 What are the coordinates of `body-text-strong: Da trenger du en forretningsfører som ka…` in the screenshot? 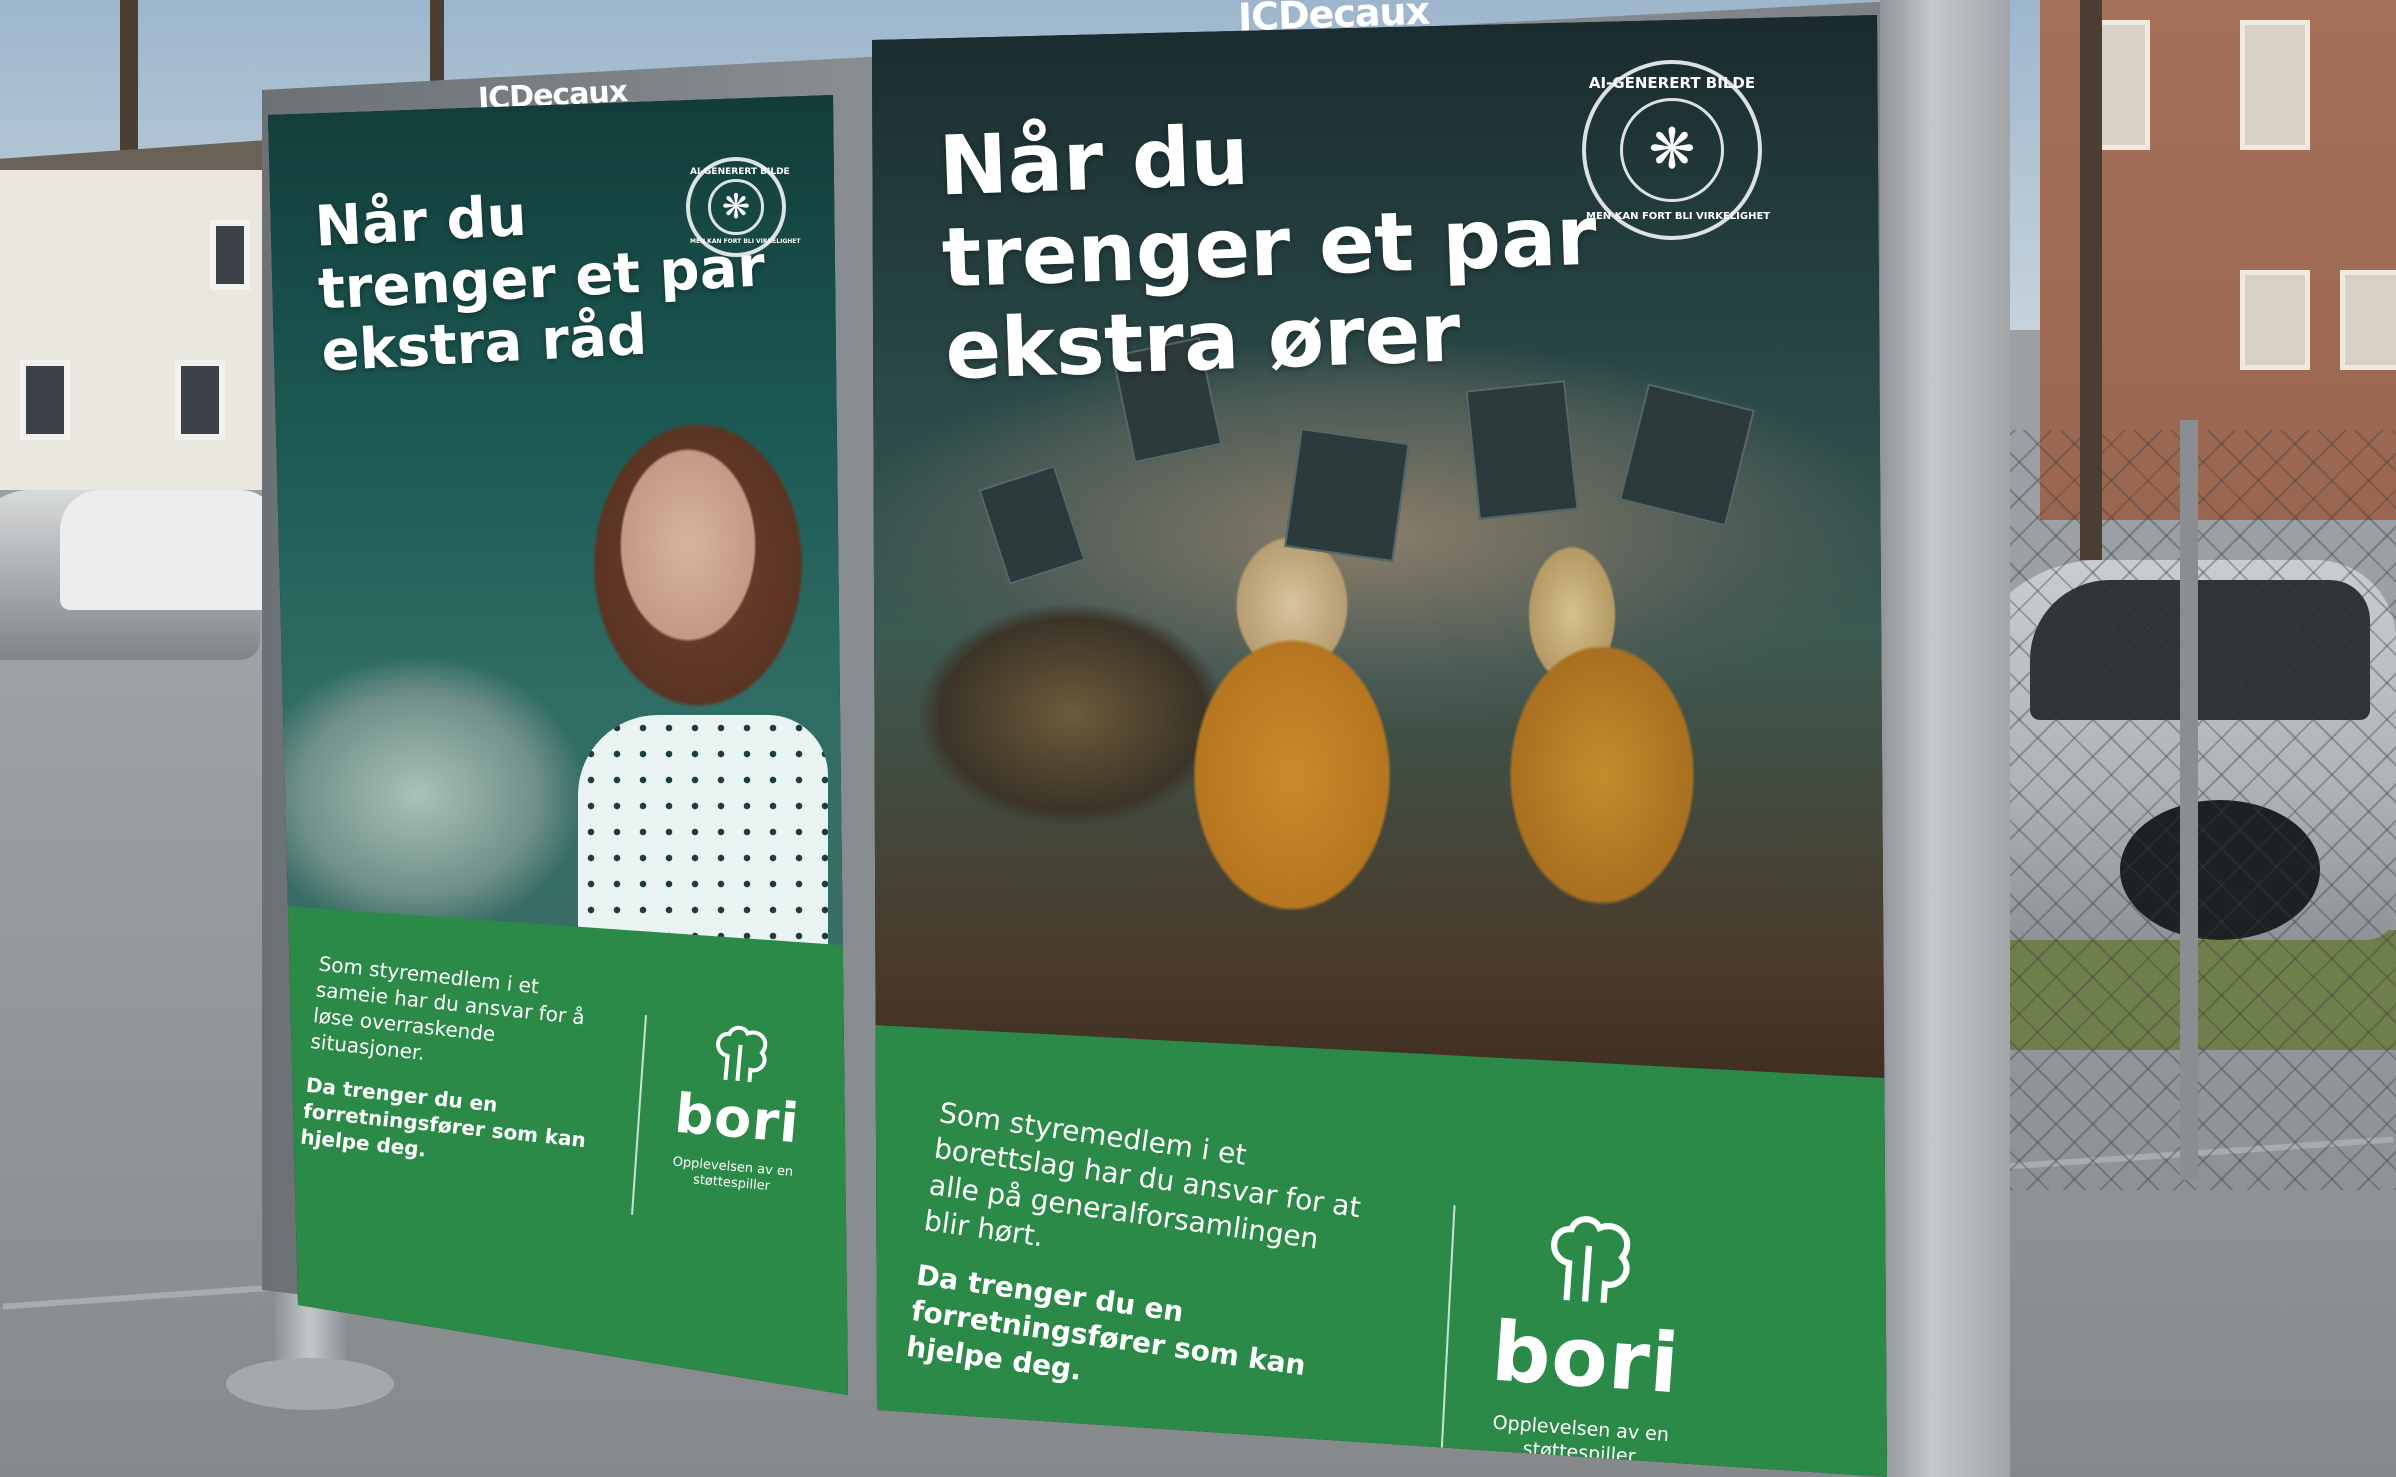 It's located at (443, 1117).